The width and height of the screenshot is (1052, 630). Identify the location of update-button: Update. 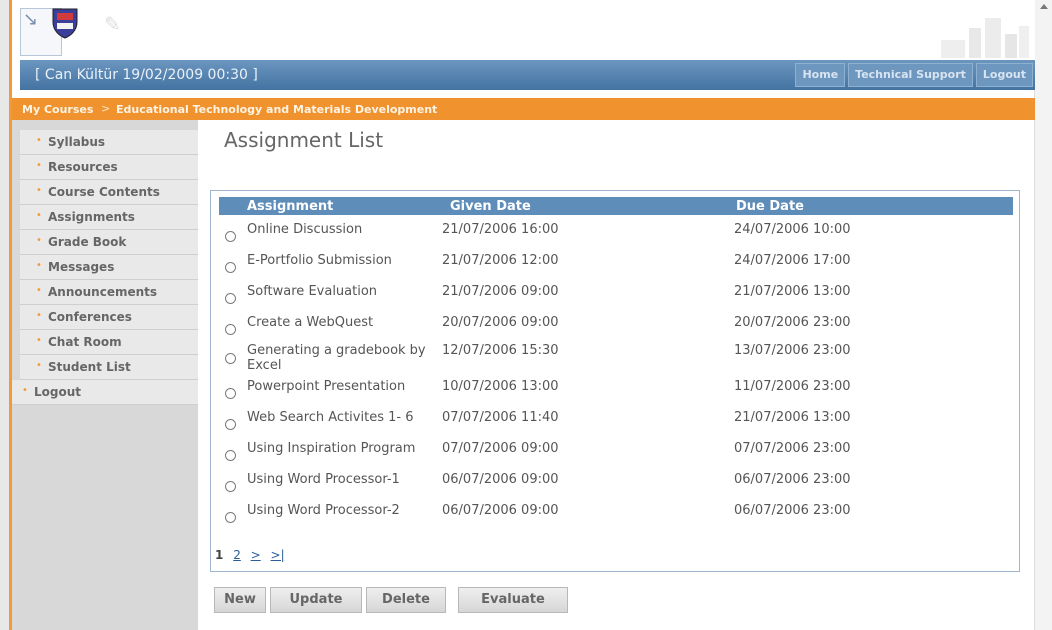
(316, 600).